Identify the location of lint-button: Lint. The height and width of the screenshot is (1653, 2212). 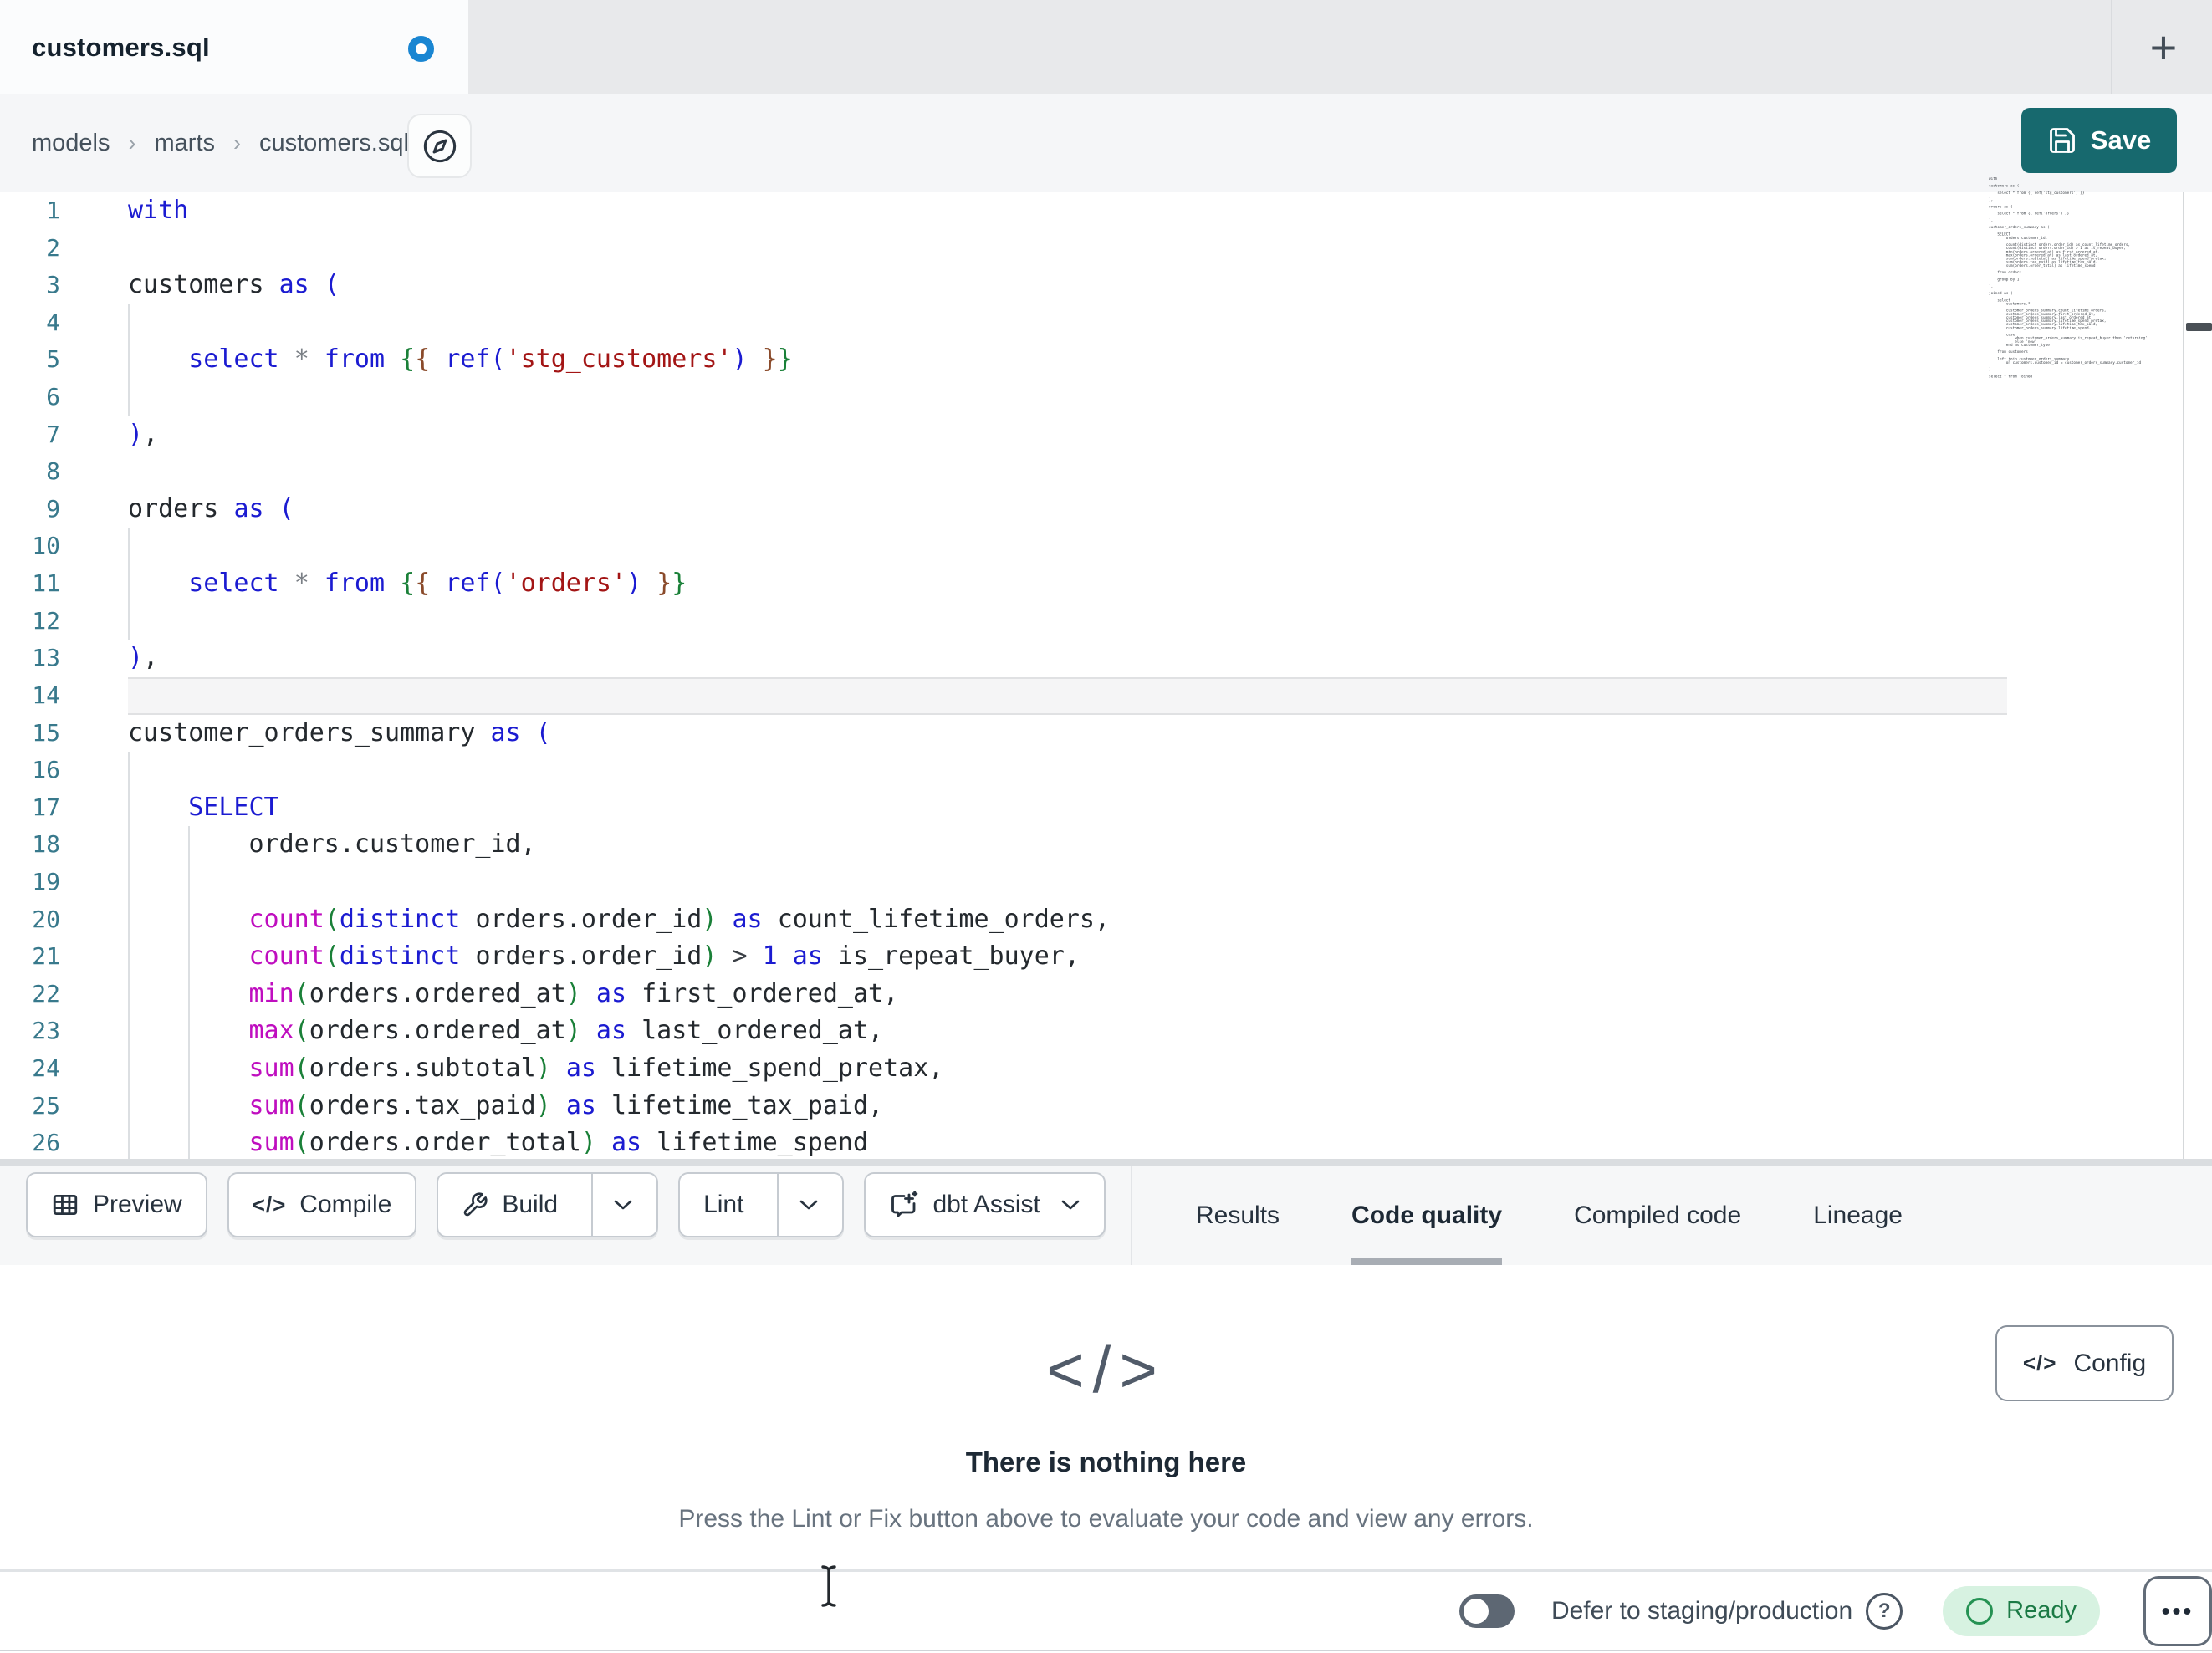
(762, 1204).